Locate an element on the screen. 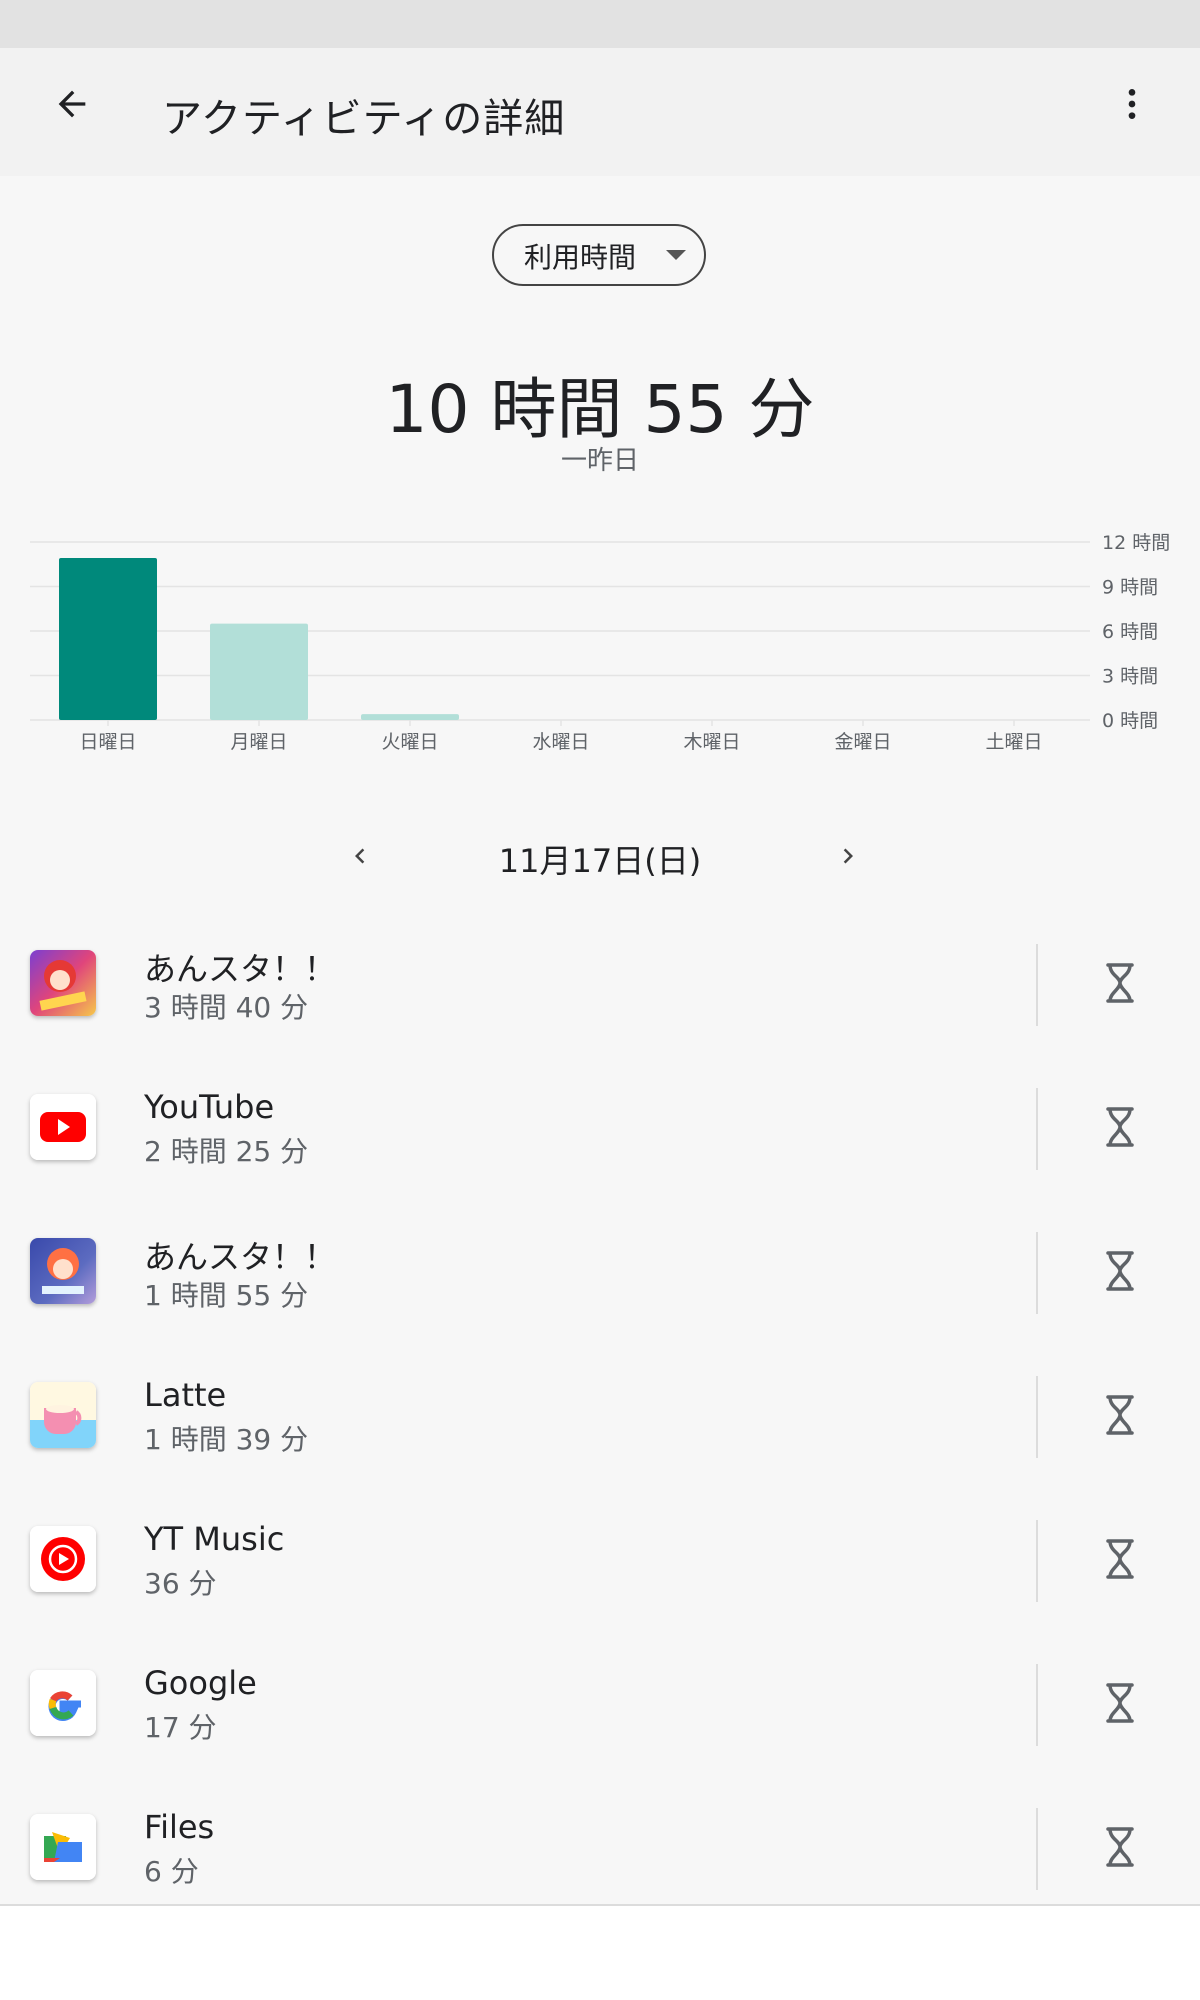  y-tick-label: 9 時間 is located at coordinates (1130, 588).